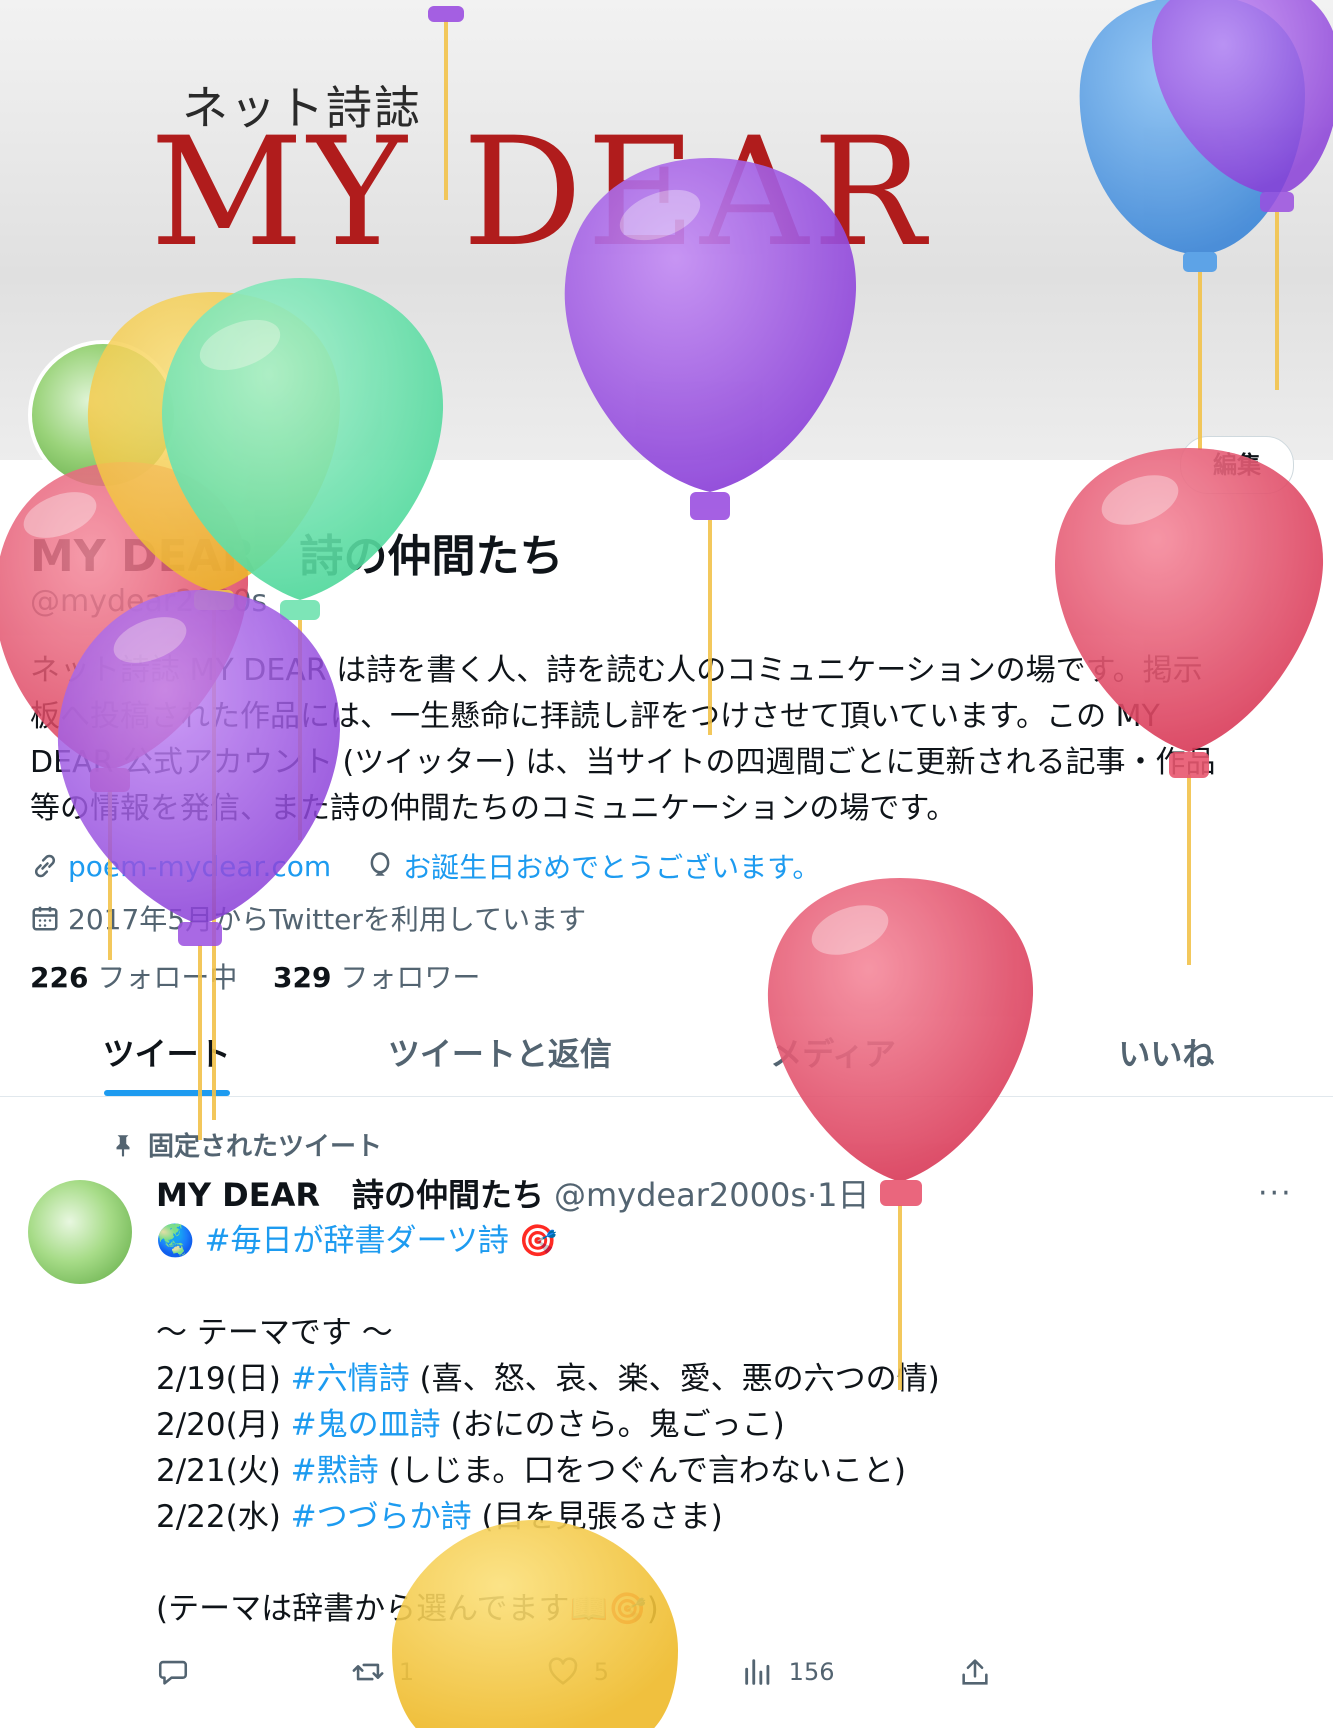  What do you see at coordinates (175, 1241) in the screenshot?
I see `globe-emoji: 🌏` at bounding box center [175, 1241].